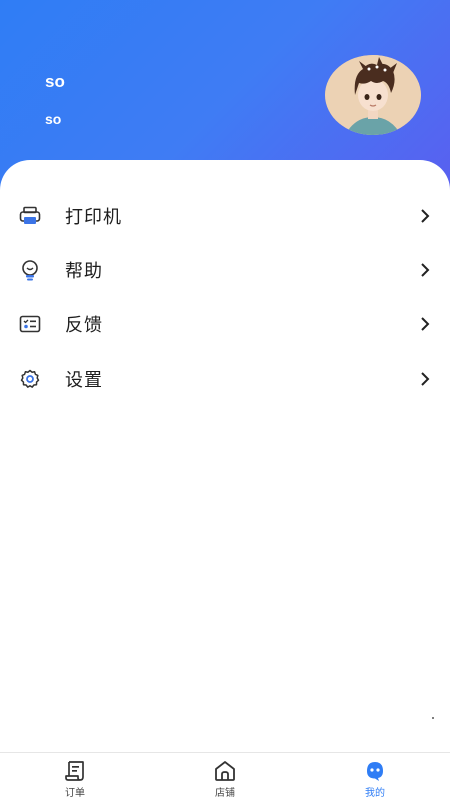 This screenshot has width=450, height=800. What do you see at coordinates (55, 81) in the screenshot?
I see `user-name: so` at bounding box center [55, 81].